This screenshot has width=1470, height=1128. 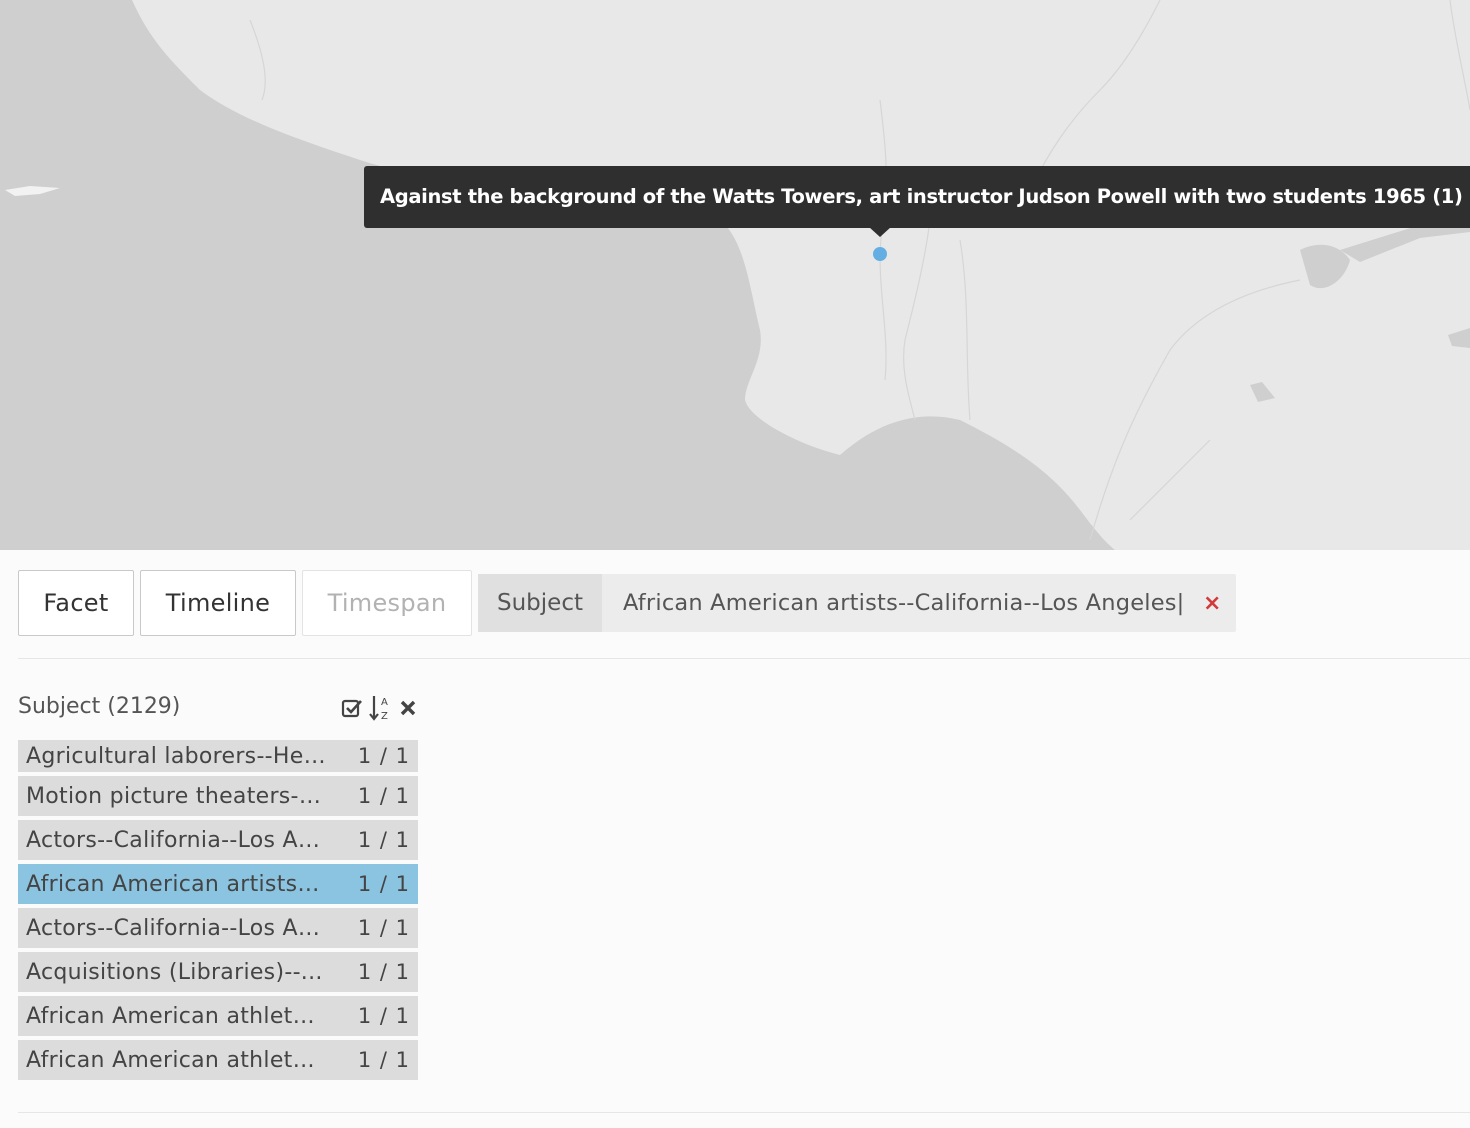 I want to click on check-square-icon, so click(x=352, y=708).